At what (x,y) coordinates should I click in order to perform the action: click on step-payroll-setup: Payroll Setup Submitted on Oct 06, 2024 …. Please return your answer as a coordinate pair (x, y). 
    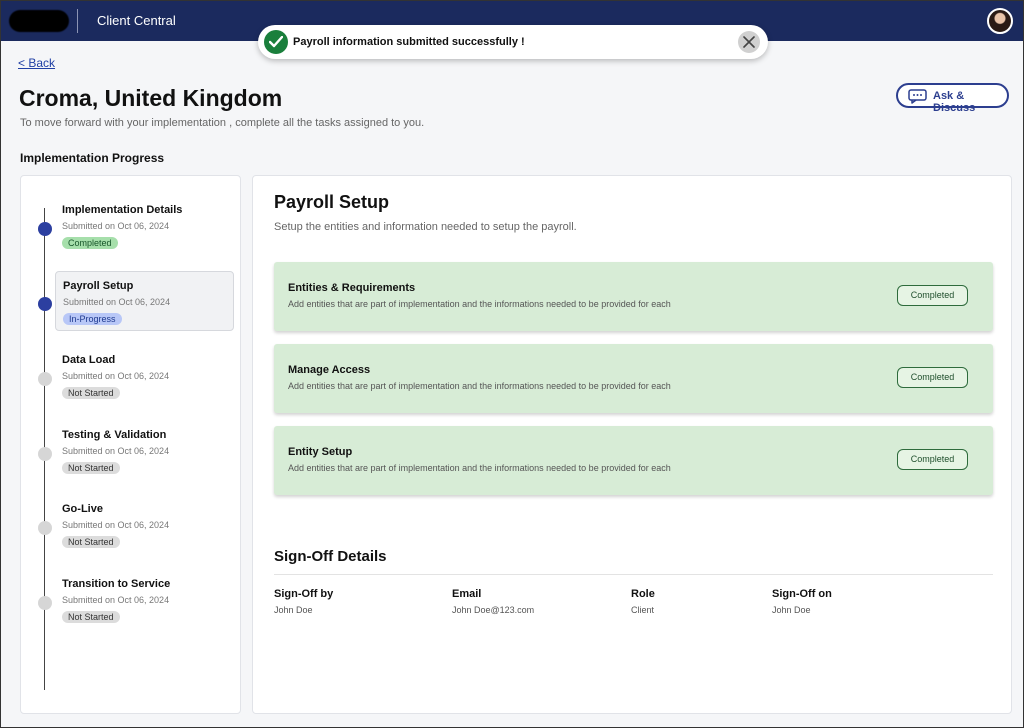
    Looking at the image, I should click on (131, 302).